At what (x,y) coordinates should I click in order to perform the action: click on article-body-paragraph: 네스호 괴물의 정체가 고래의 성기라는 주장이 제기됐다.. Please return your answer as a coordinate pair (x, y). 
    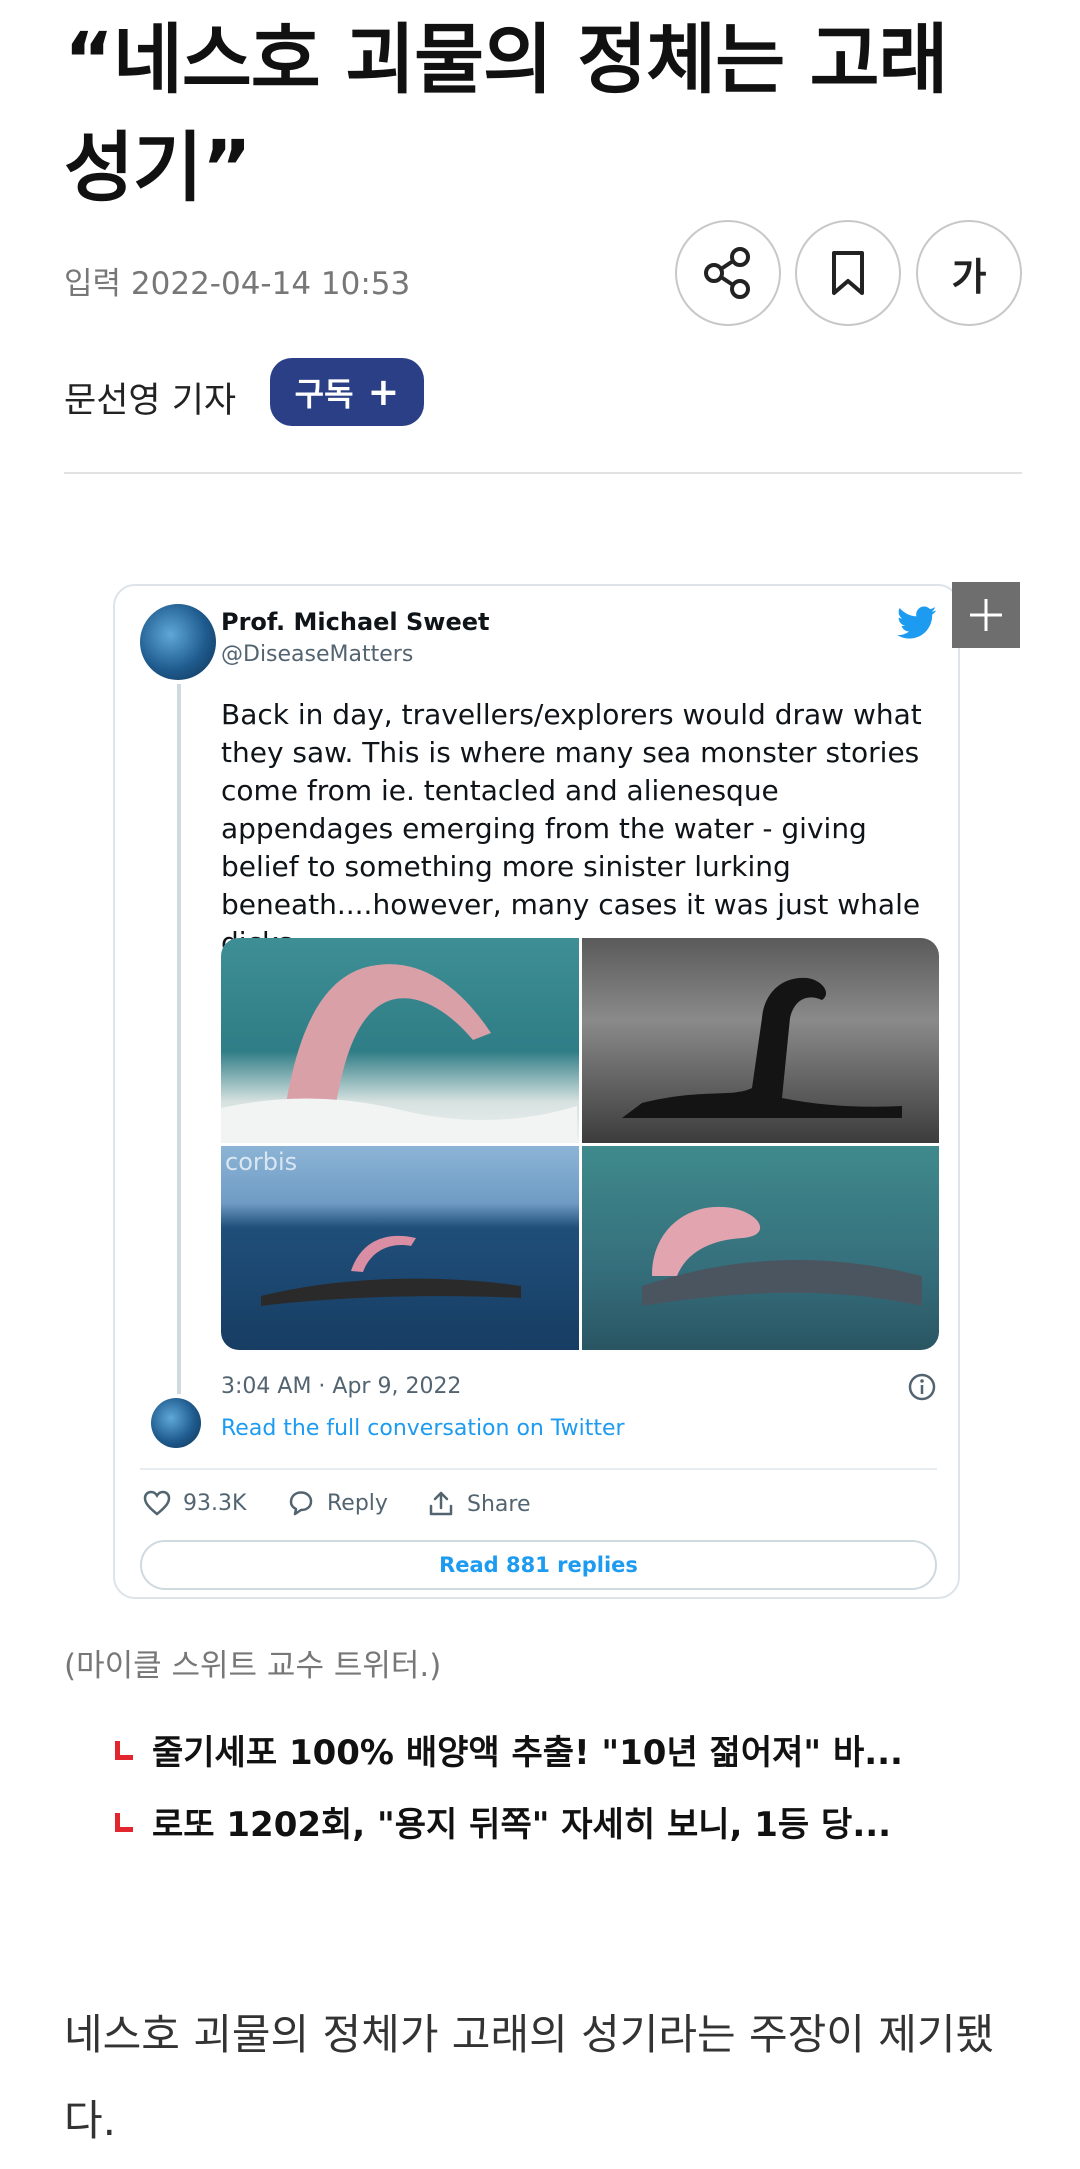
    Looking at the image, I should click on (529, 2077).